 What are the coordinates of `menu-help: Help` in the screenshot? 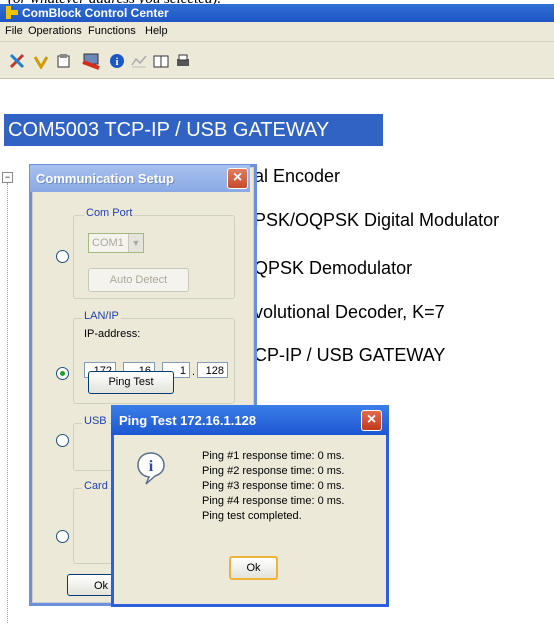 It's located at (156, 31).